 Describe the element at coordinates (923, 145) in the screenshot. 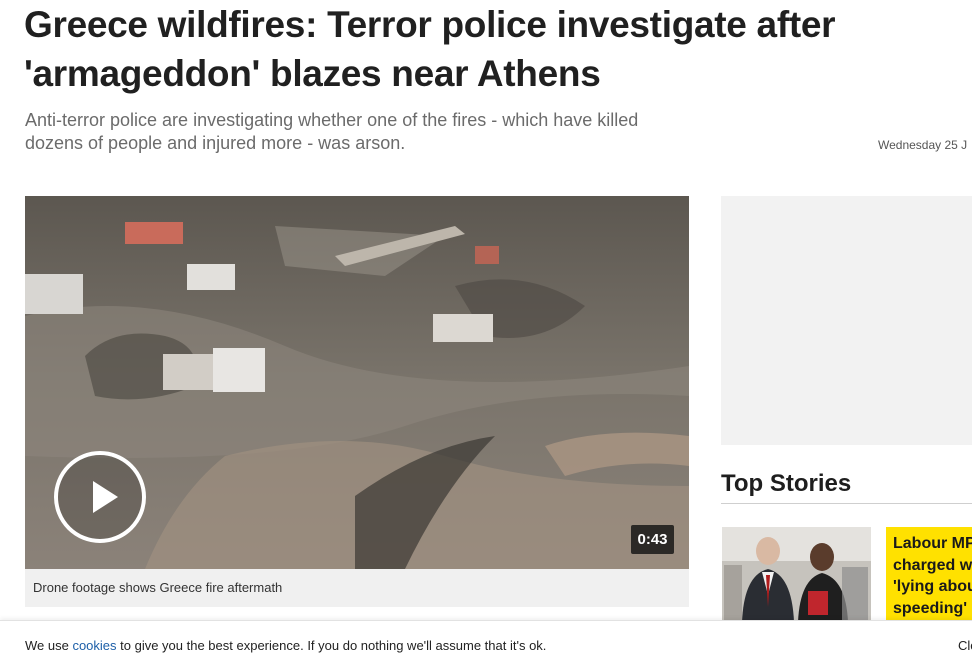

I see `article-date: Wednesday 25 J` at that location.